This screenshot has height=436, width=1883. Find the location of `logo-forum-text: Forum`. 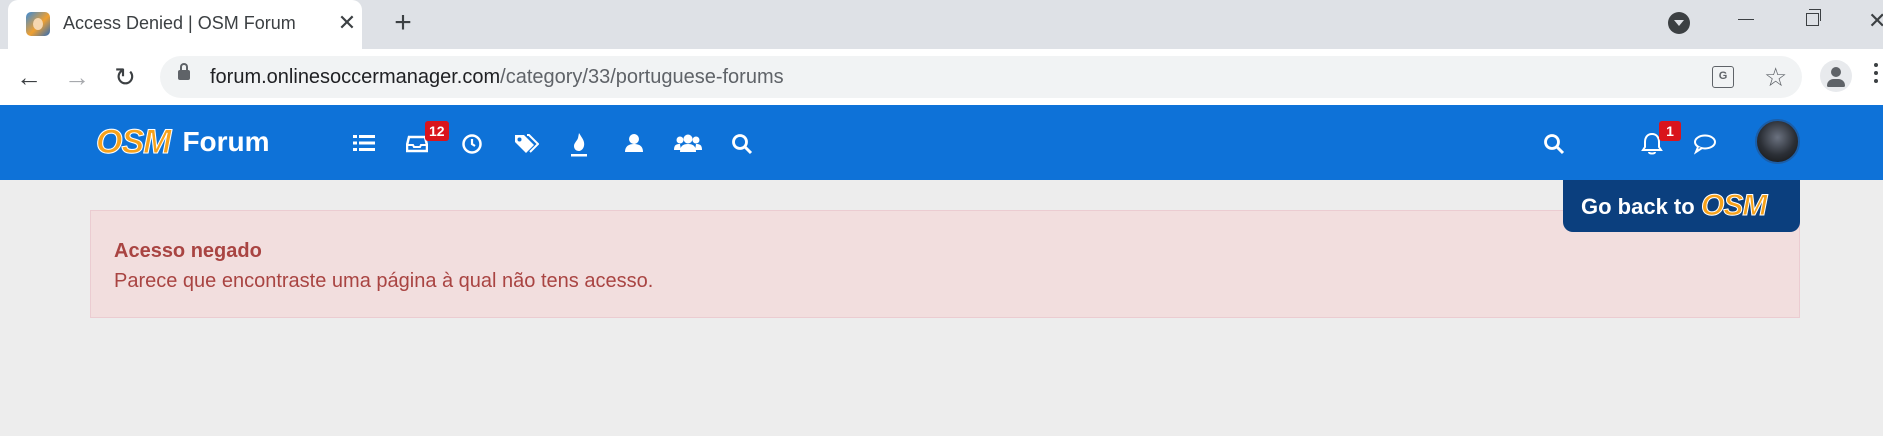

logo-forum-text: Forum is located at coordinates (226, 141).